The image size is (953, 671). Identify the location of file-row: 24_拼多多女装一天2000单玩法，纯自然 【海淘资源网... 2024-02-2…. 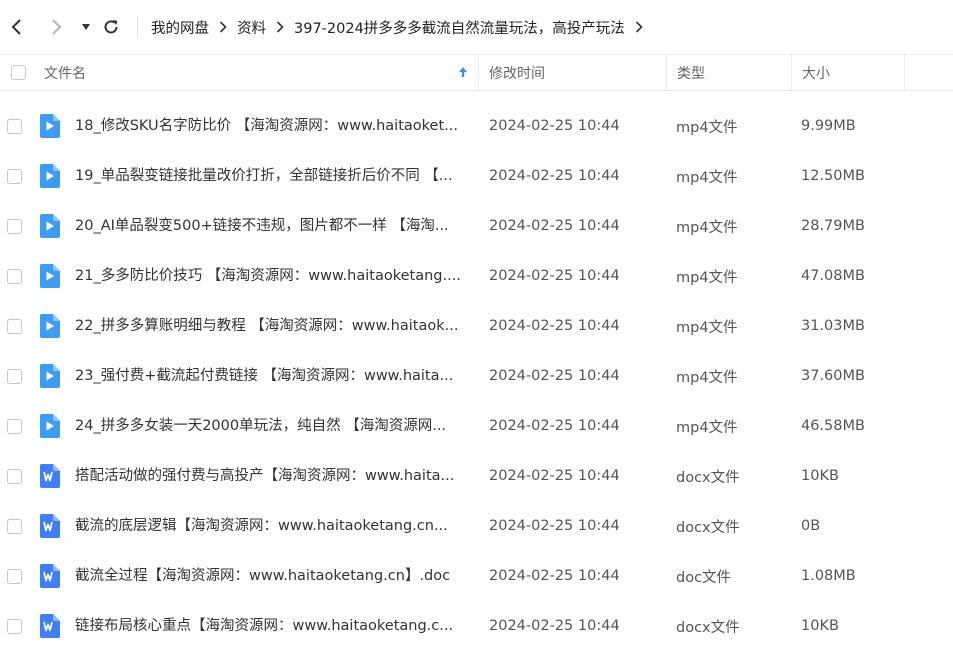
(476, 426).